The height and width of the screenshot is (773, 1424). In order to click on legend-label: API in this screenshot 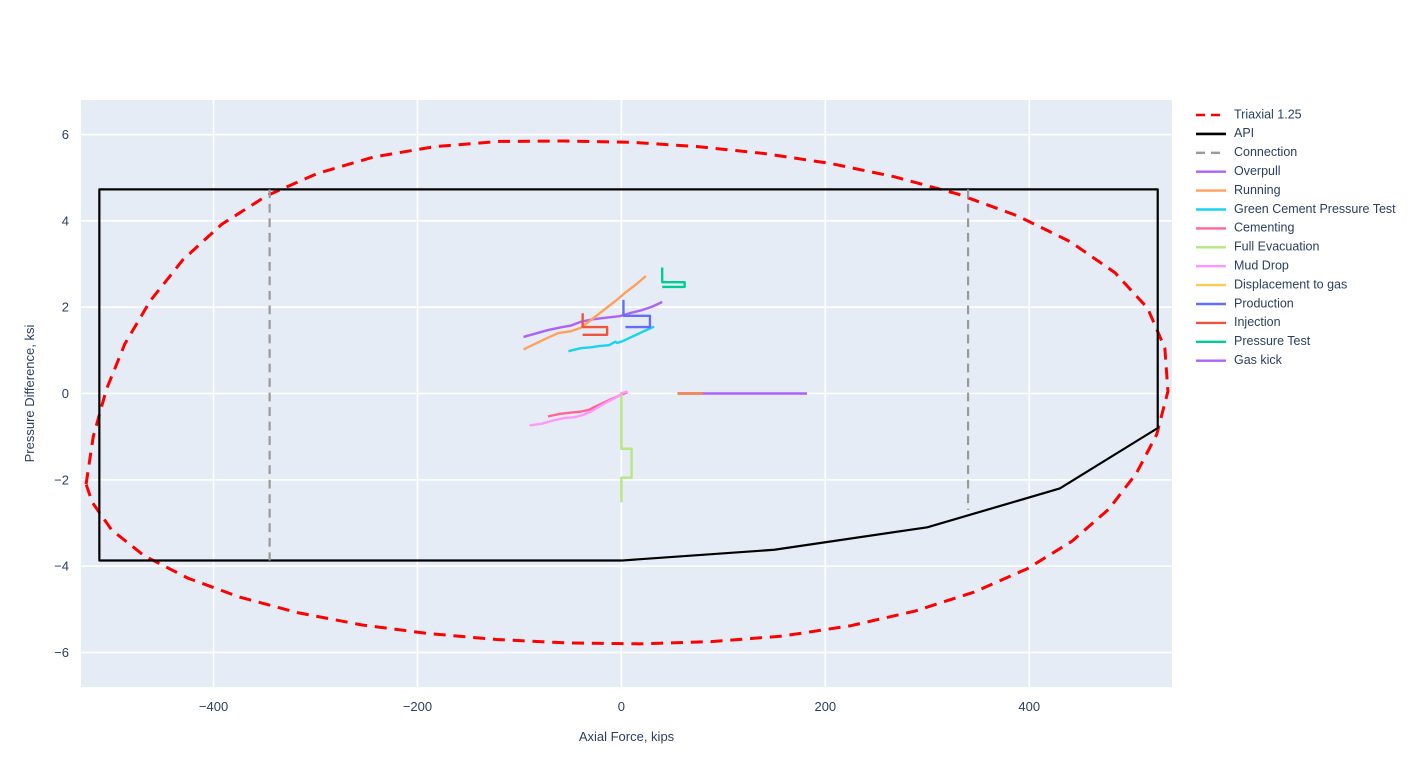, I will do `click(1244, 133)`.